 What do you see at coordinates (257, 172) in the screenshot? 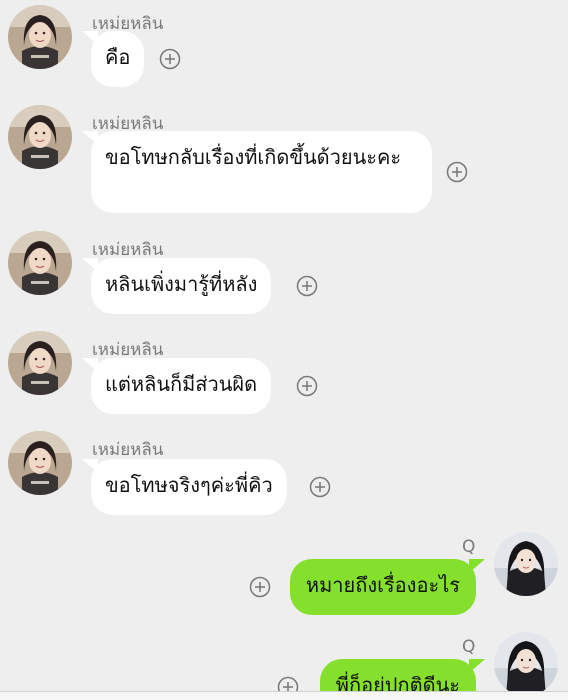
I see `message-bubble: ขอโทษกลับเรื่องที่เกิดขึ้นด้วยนะคะ` at bounding box center [257, 172].